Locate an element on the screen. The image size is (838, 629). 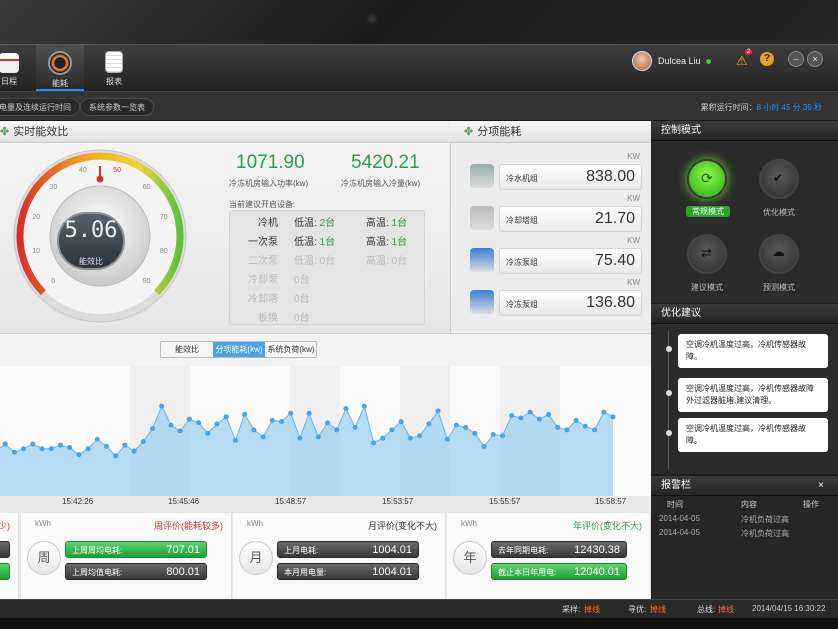
user-name: Dulcea Liu is located at coordinates (679, 61).